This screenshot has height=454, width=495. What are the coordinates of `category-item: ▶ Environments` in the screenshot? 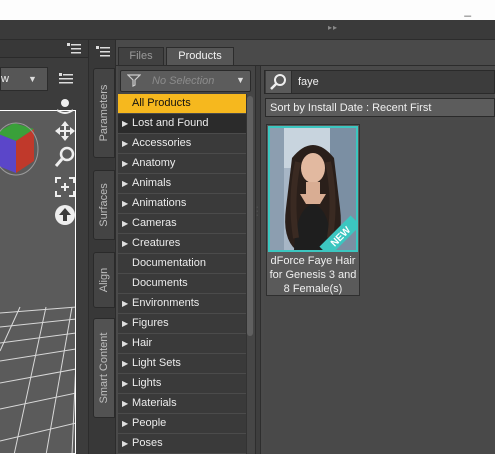 It's located at (182, 304).